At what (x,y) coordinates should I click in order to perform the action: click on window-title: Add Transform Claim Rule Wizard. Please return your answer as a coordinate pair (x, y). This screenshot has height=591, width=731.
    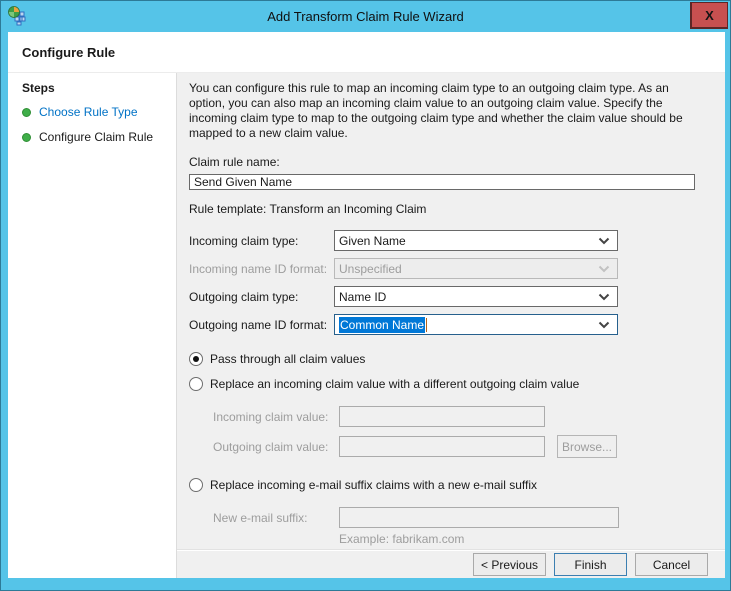
    Looking at the image, I should click on (365, 16).